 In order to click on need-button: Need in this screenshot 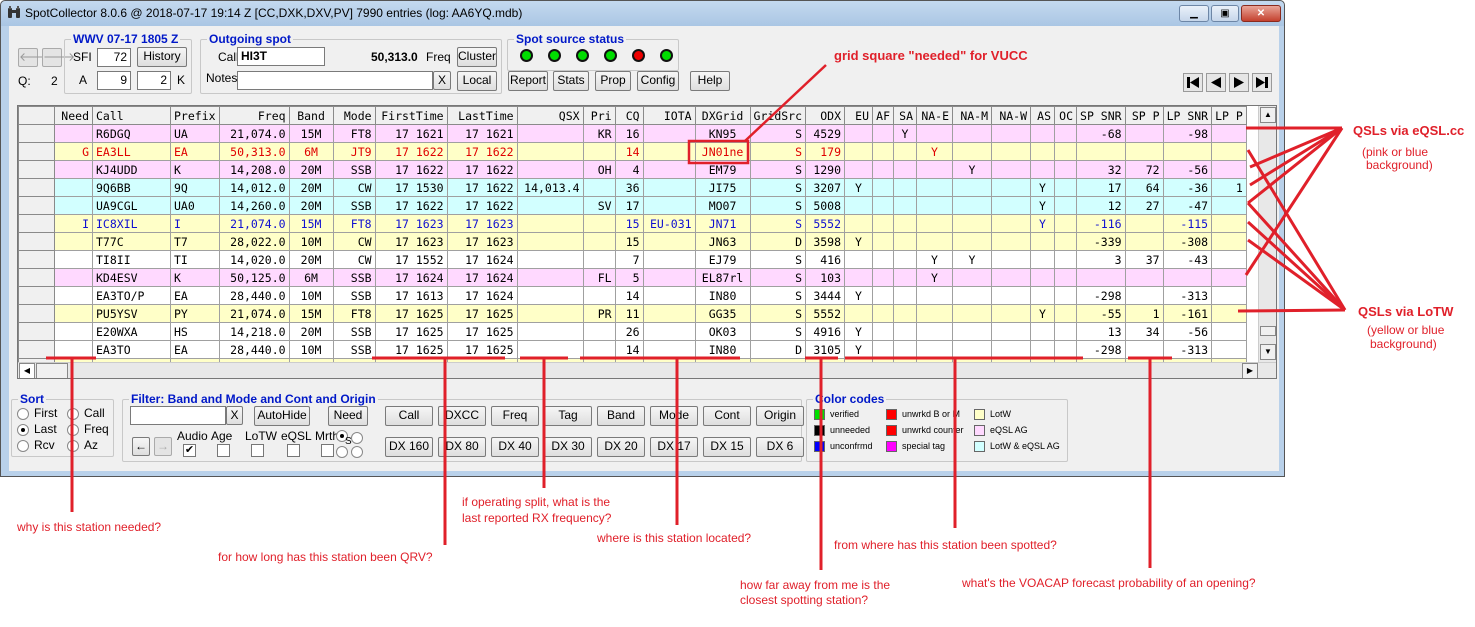, I will do `click(348, 416)`.